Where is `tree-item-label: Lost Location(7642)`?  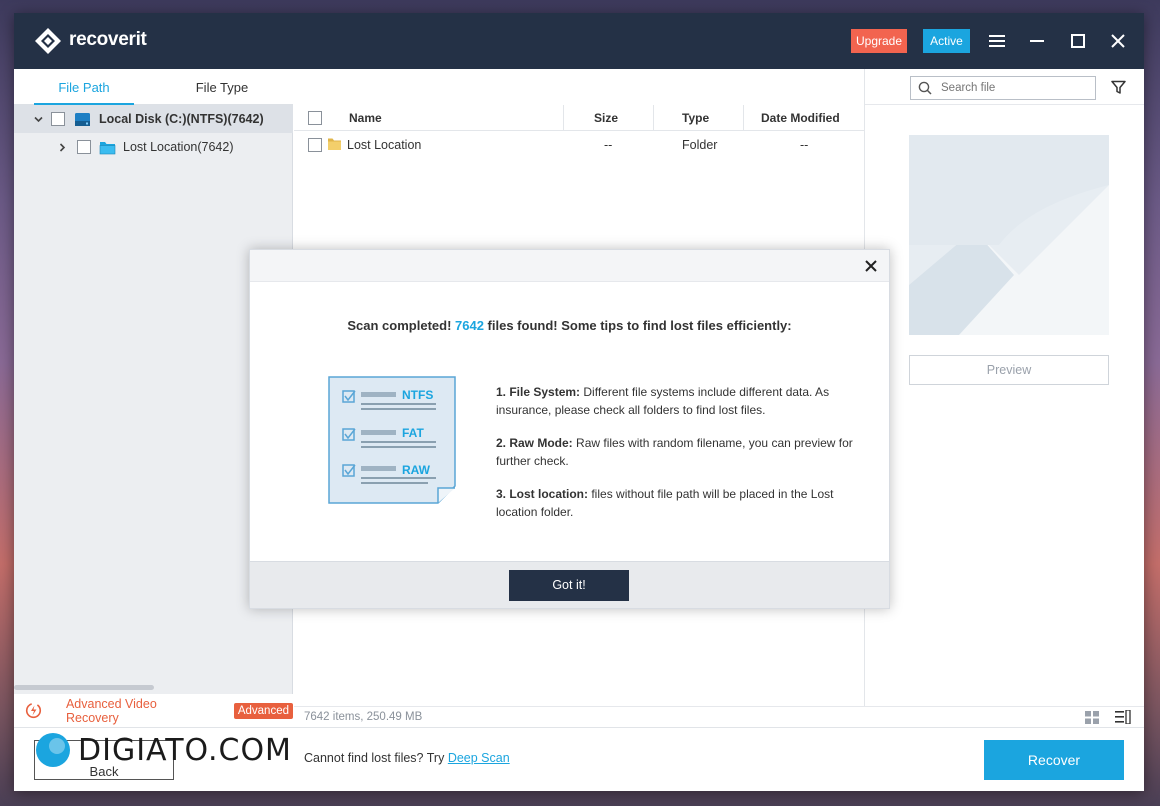
tree-item-label: Lost Location(7642) is located at coordinates (178, 147).